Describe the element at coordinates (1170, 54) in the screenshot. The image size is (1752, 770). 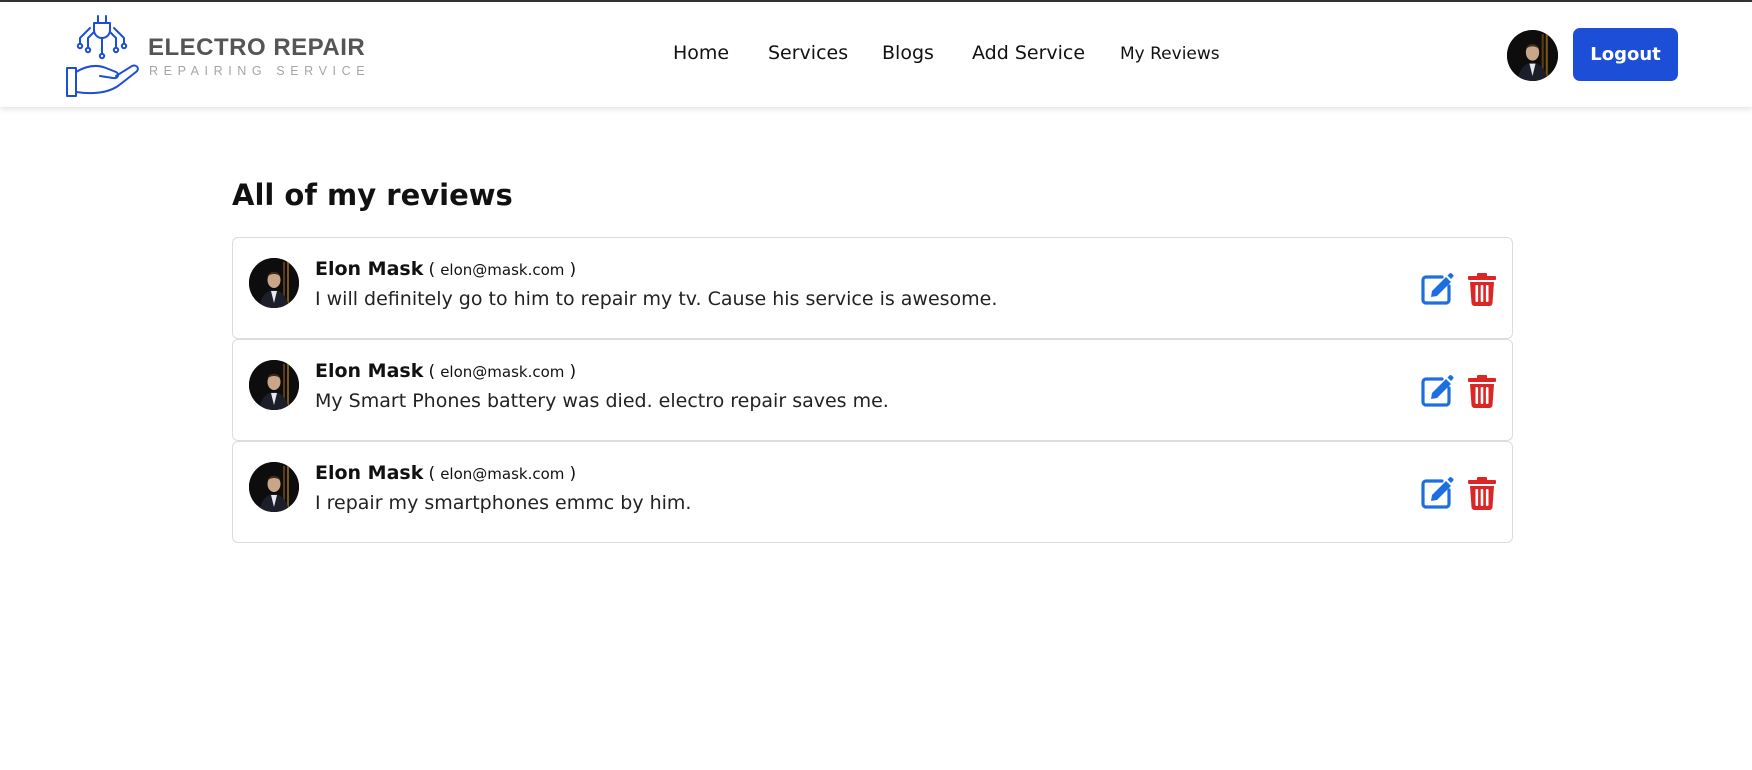
I see `nav-my-reviews: My Reviews` at that location.